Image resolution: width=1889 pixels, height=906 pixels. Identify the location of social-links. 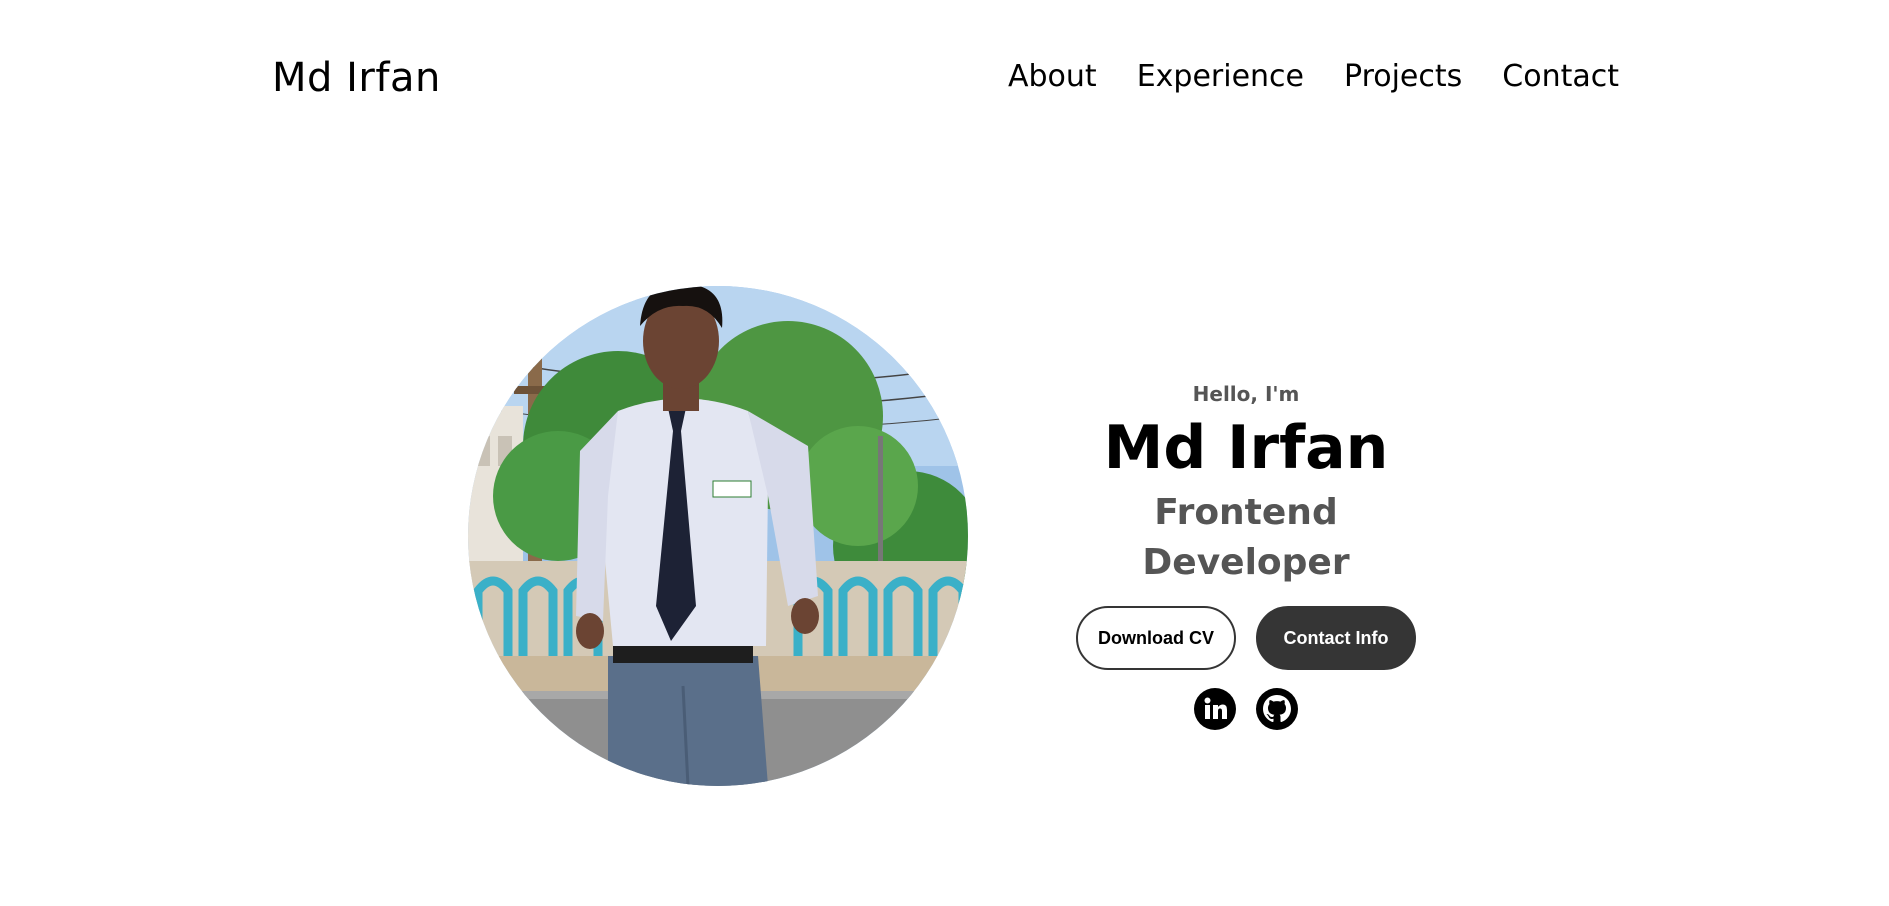
(1246, 709).